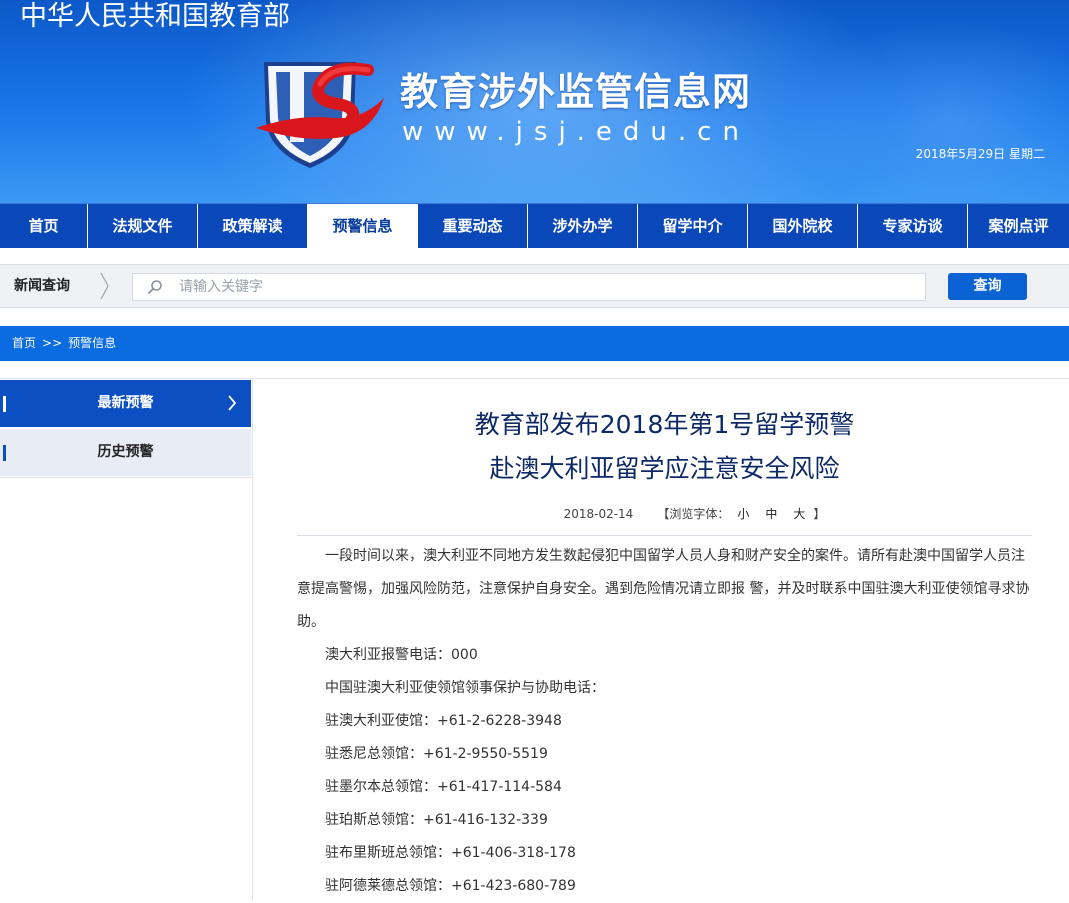 The width and height of the screenshot is (1069, 903). What do you see at coordinates (126, 639) in the screenshot?
I see `sidebar: 最新预警 历史预警` at bounding box center [126, 639].